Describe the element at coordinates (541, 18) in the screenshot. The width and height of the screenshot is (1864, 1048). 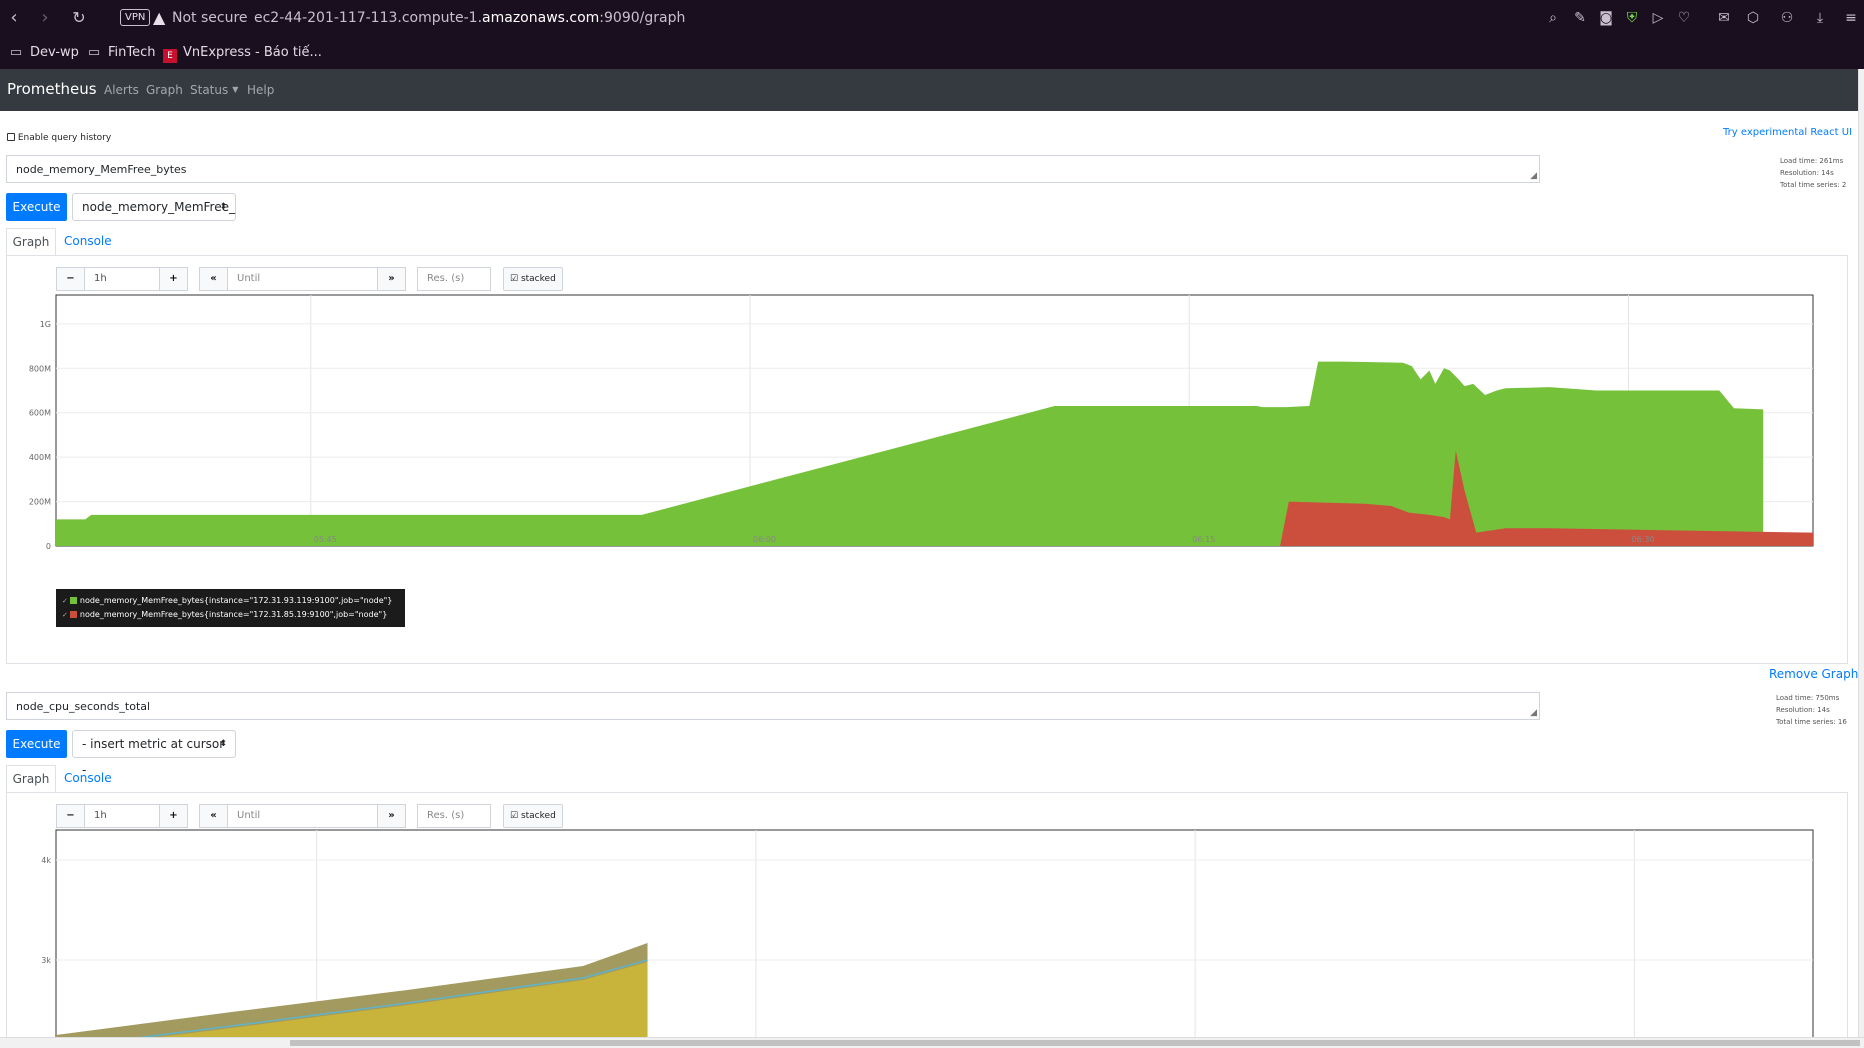
I see `url-host-main: amazonaws.com` at that location.